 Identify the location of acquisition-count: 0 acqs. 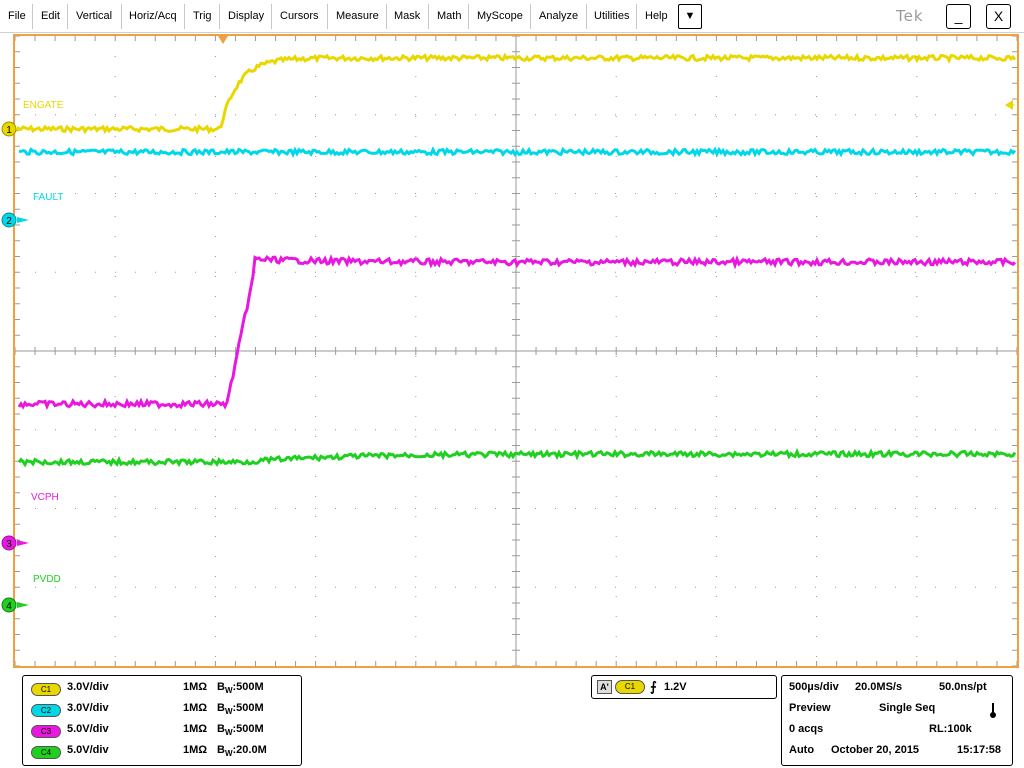
(806, 729).